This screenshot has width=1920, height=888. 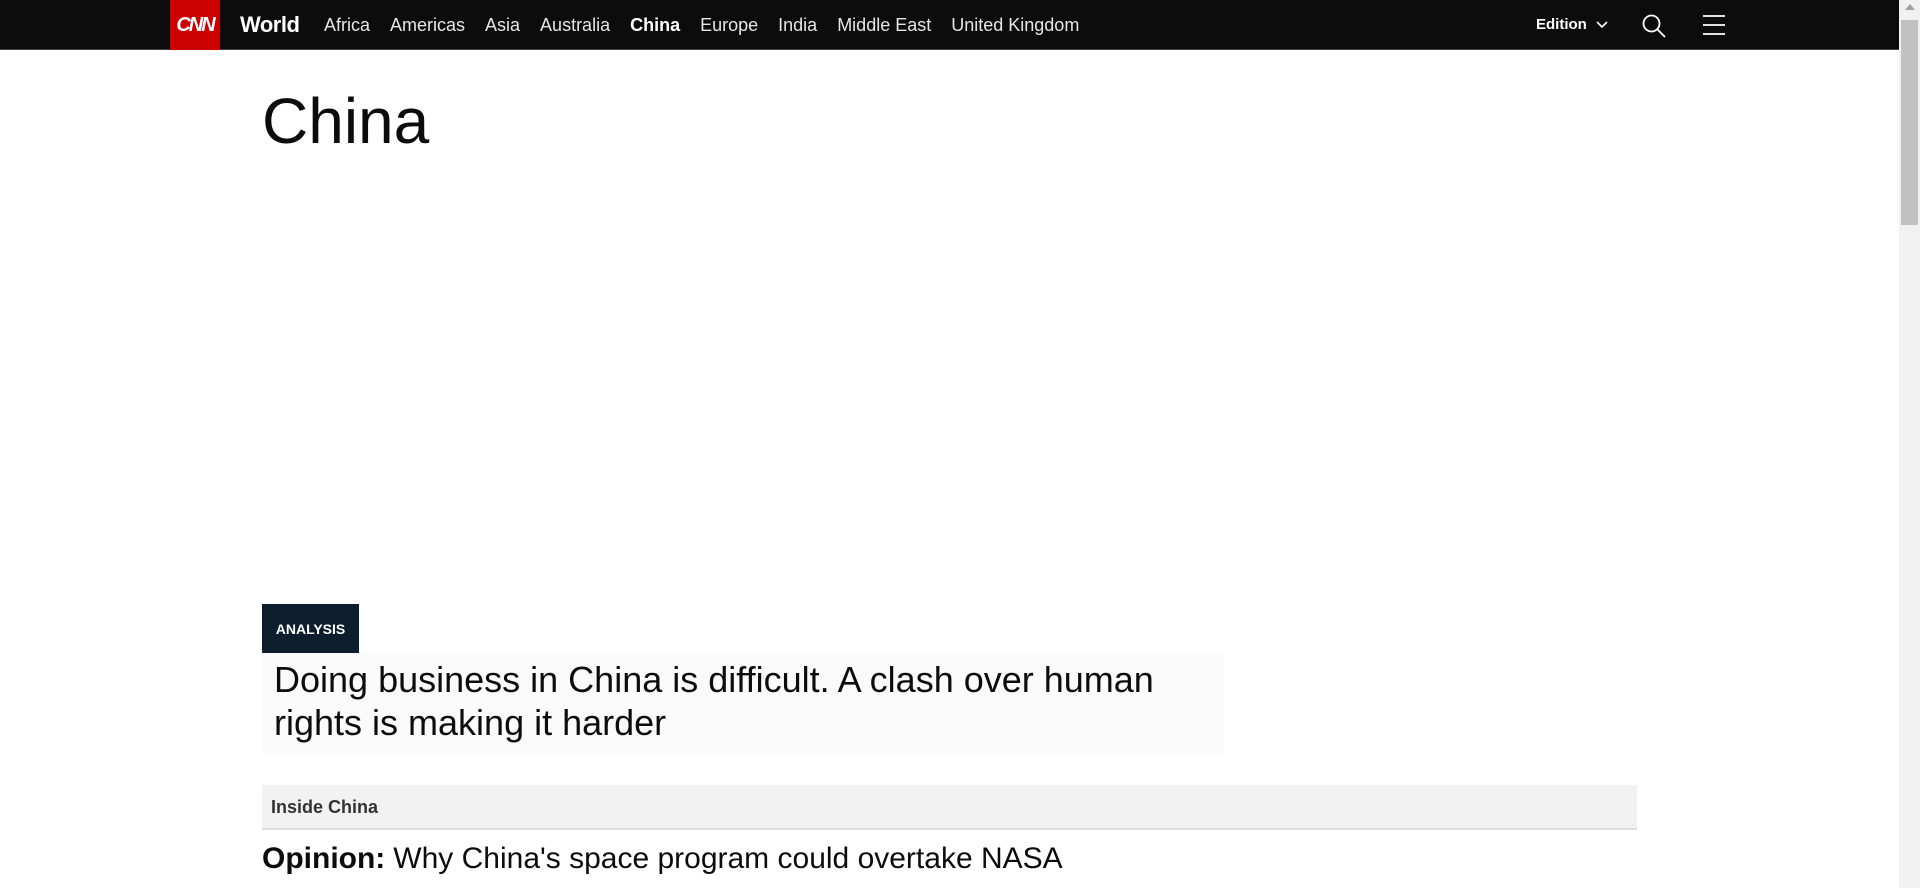 What do you see at coordinates (1015, 25) in the screenshot?
I see `nav-link-united-kingdom: United Kingdom` at bounding box center [1015, 25].